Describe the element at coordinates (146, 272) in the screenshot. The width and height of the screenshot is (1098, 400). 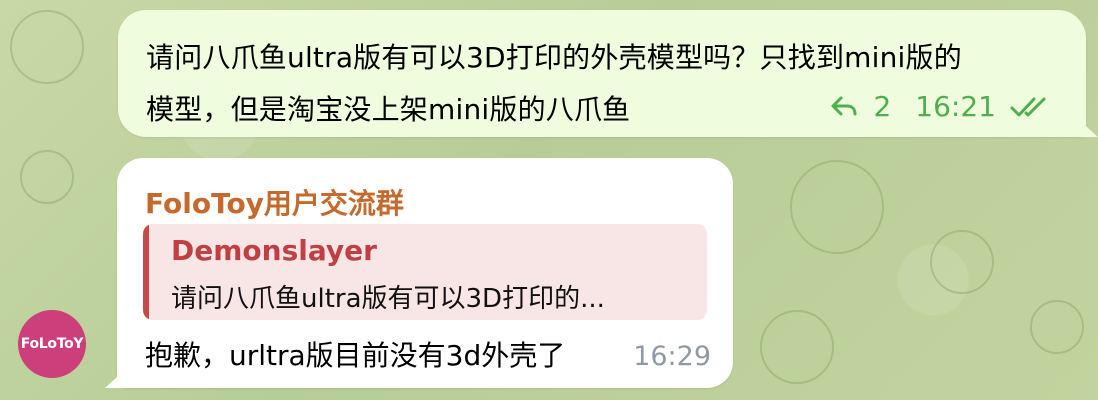
I see `reply-accent-bar` at that location.